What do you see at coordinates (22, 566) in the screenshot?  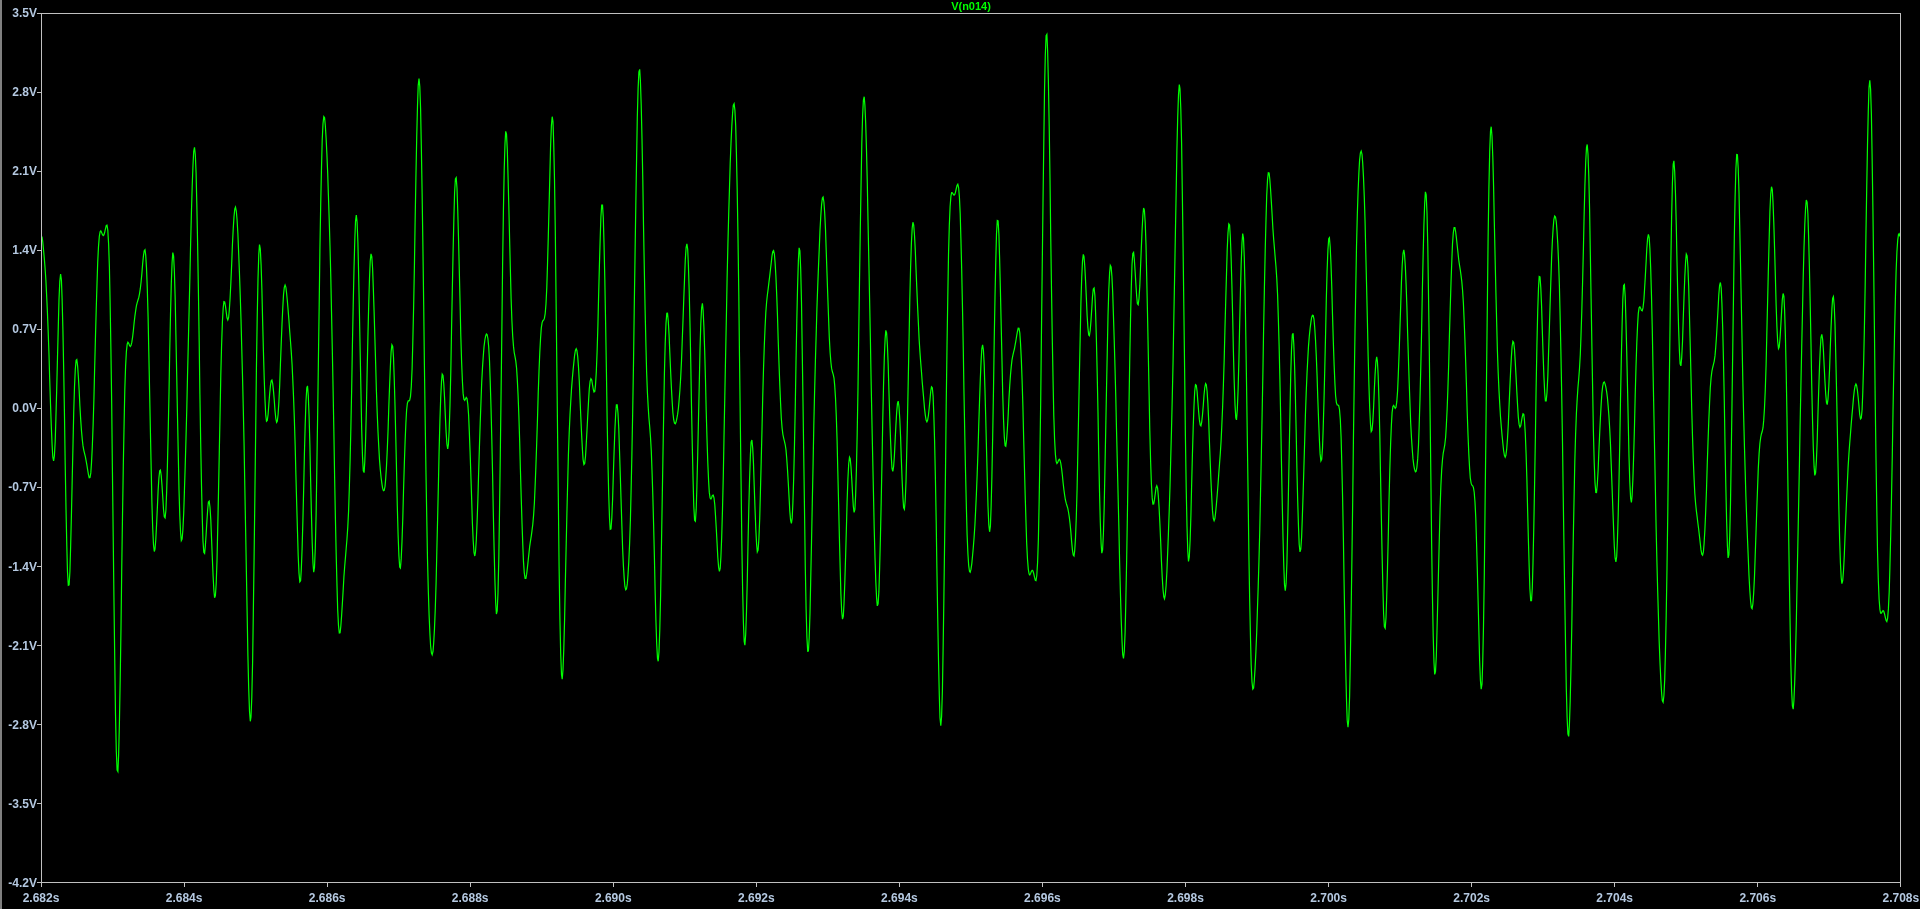 I see `y-axis-label: -1.4V` at bounding box center [22, 566].